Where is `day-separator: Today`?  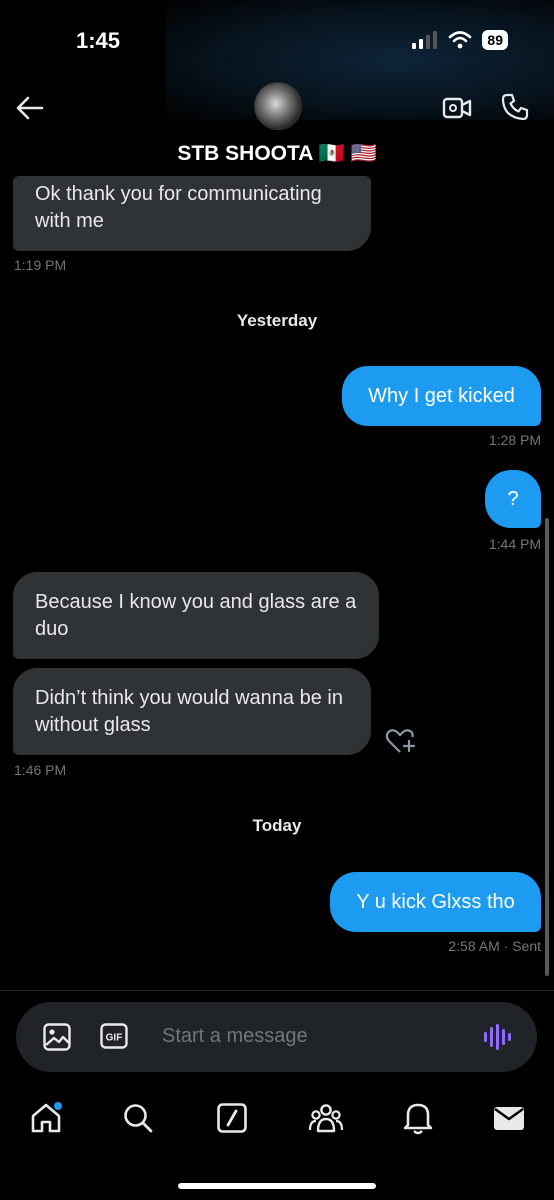 day-separator: Today is located at coordinates (277, 825).